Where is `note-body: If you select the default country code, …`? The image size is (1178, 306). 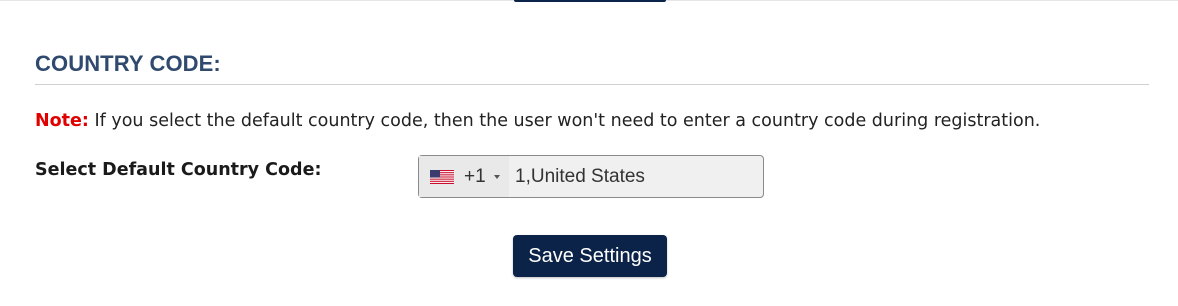 note-body: If you select the default country code, … is located at coordinates (564, 121).